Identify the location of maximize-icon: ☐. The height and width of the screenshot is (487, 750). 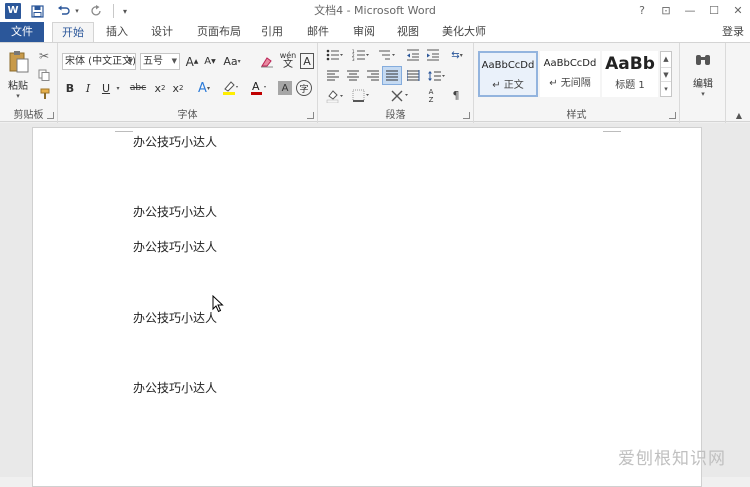
(714, 11).